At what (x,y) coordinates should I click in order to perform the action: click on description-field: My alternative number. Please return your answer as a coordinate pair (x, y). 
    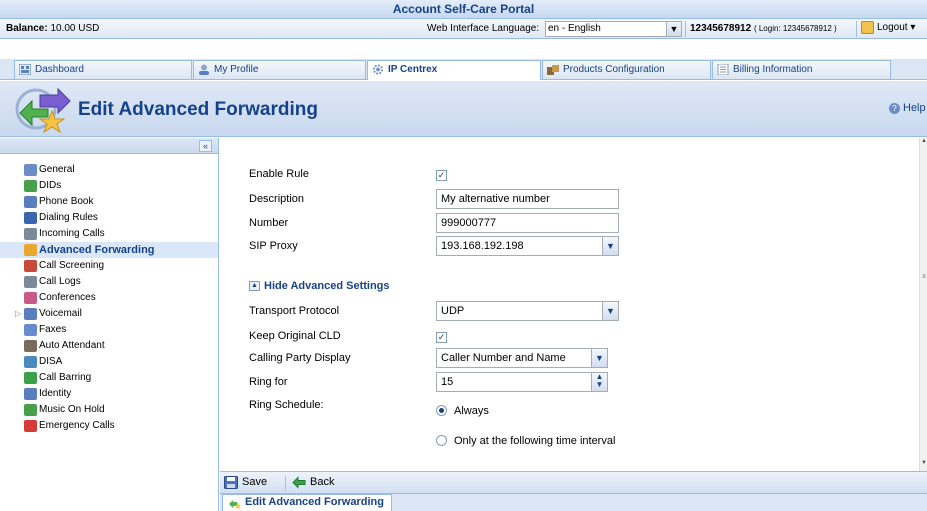
    Looking at the image, I should click on (527, 199).